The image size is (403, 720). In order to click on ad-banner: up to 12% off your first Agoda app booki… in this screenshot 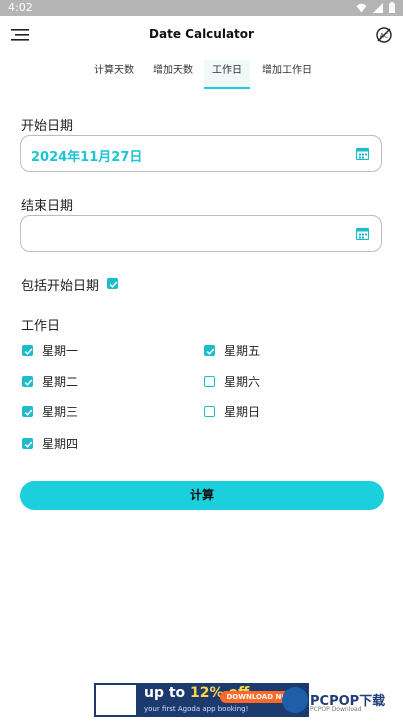, I will do `click(201, 700)`.